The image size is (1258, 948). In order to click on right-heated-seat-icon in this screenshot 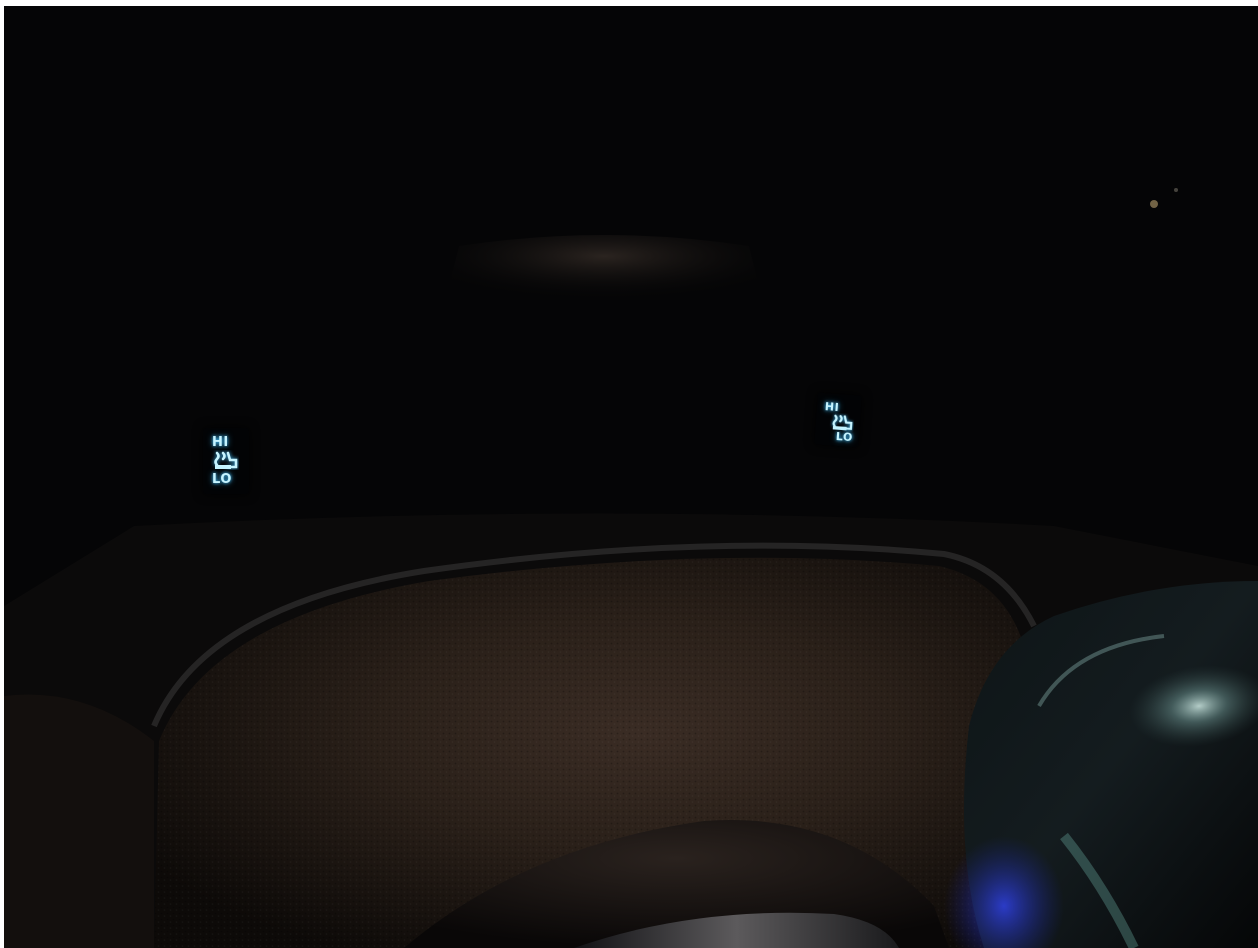, I will do `click(842, 422)`.